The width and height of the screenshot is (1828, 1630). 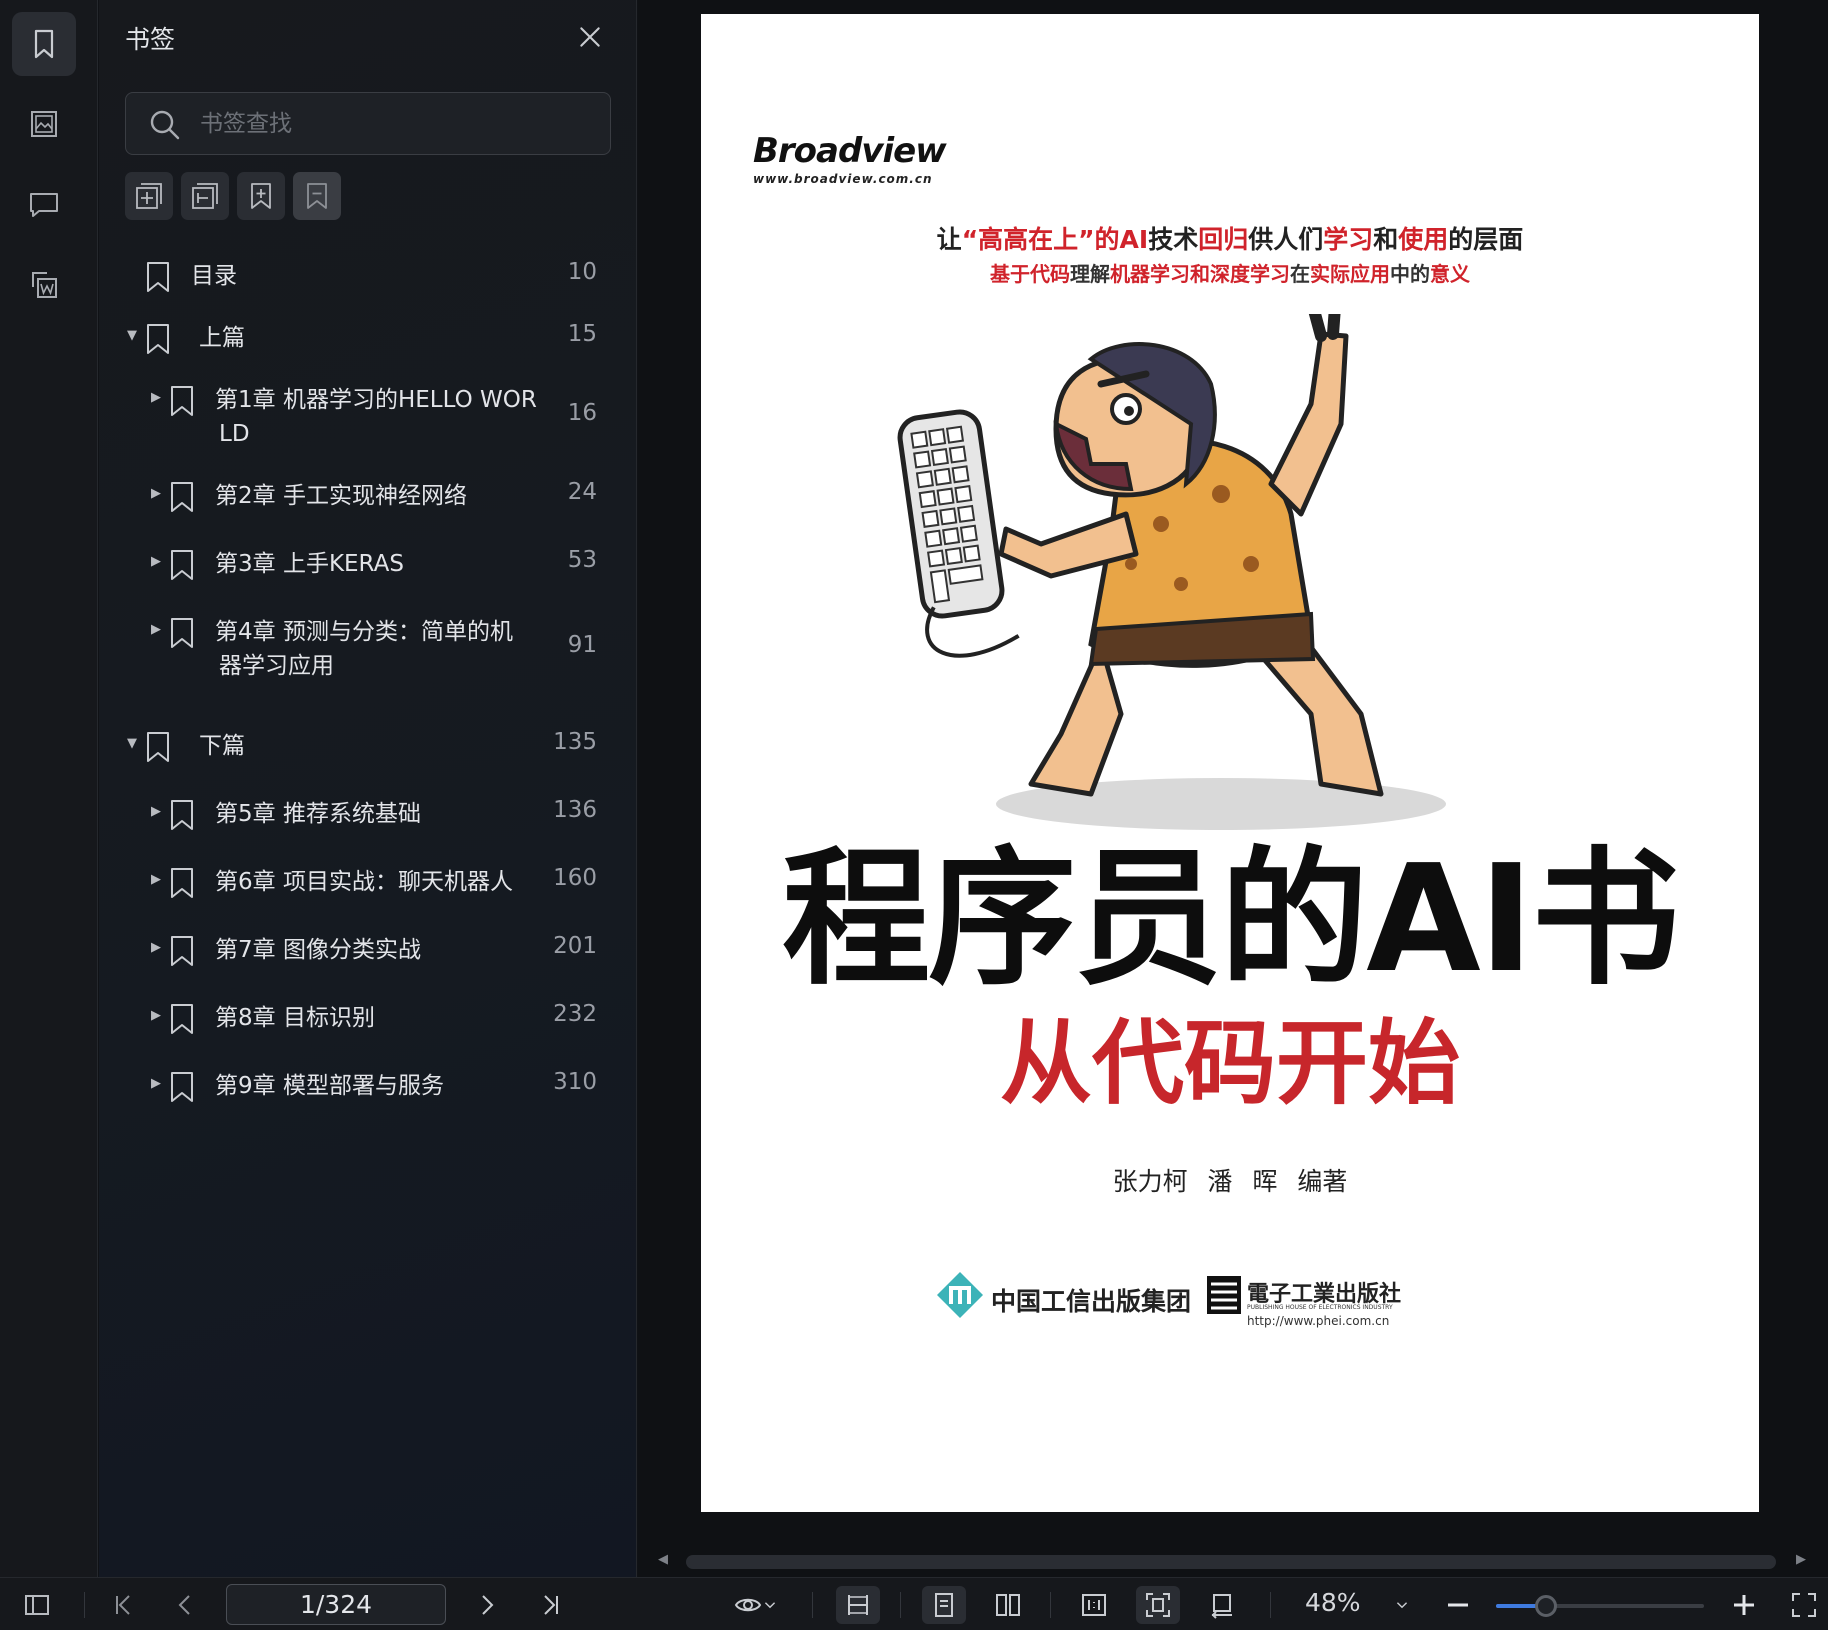 I want to click on actual-size-button, so click(x=1094, y=1605).